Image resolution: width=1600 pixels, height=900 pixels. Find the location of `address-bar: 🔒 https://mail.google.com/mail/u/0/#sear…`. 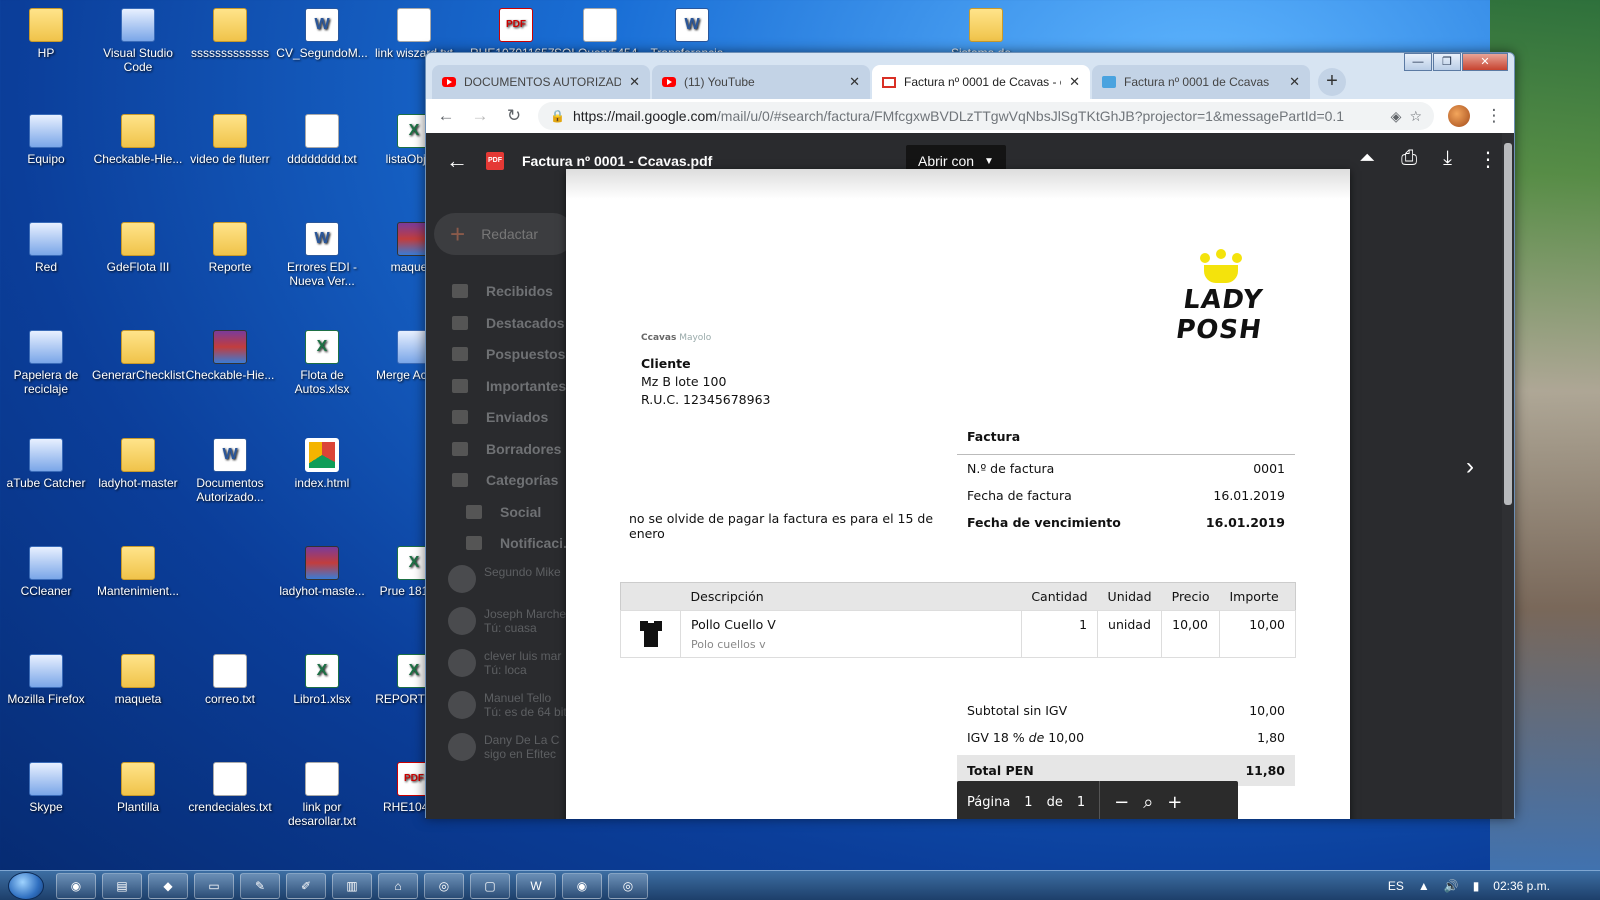

address-bar: 🔒 https://mail.google.com/mail/u/0/#sear… is located at coordinates (986, 116).